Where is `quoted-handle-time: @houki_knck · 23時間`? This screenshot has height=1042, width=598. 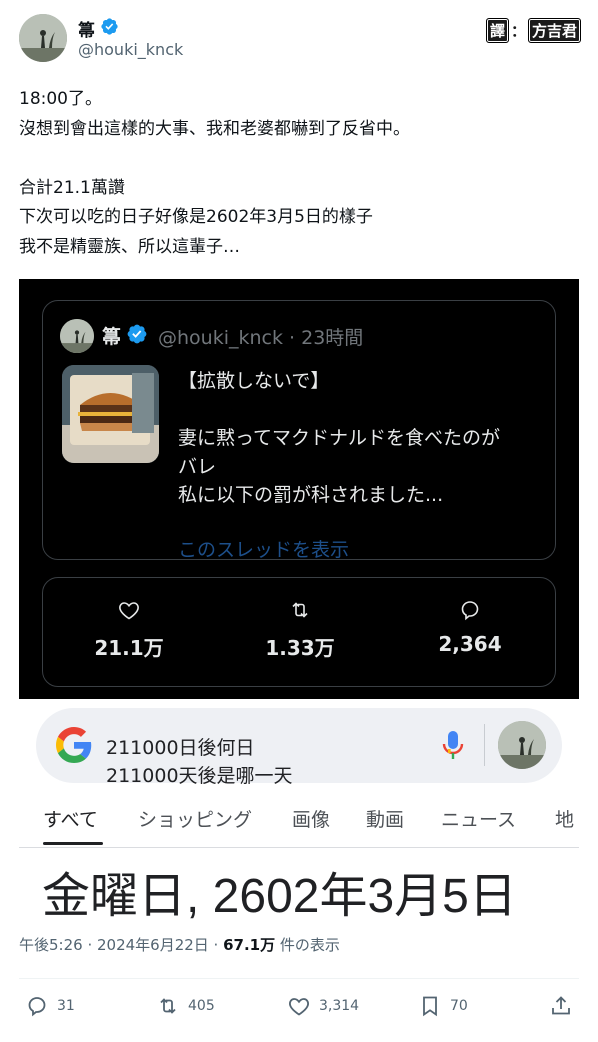 quoted-handle-time: @houki_knck · 23時間 is located at coordinates (261, 338).